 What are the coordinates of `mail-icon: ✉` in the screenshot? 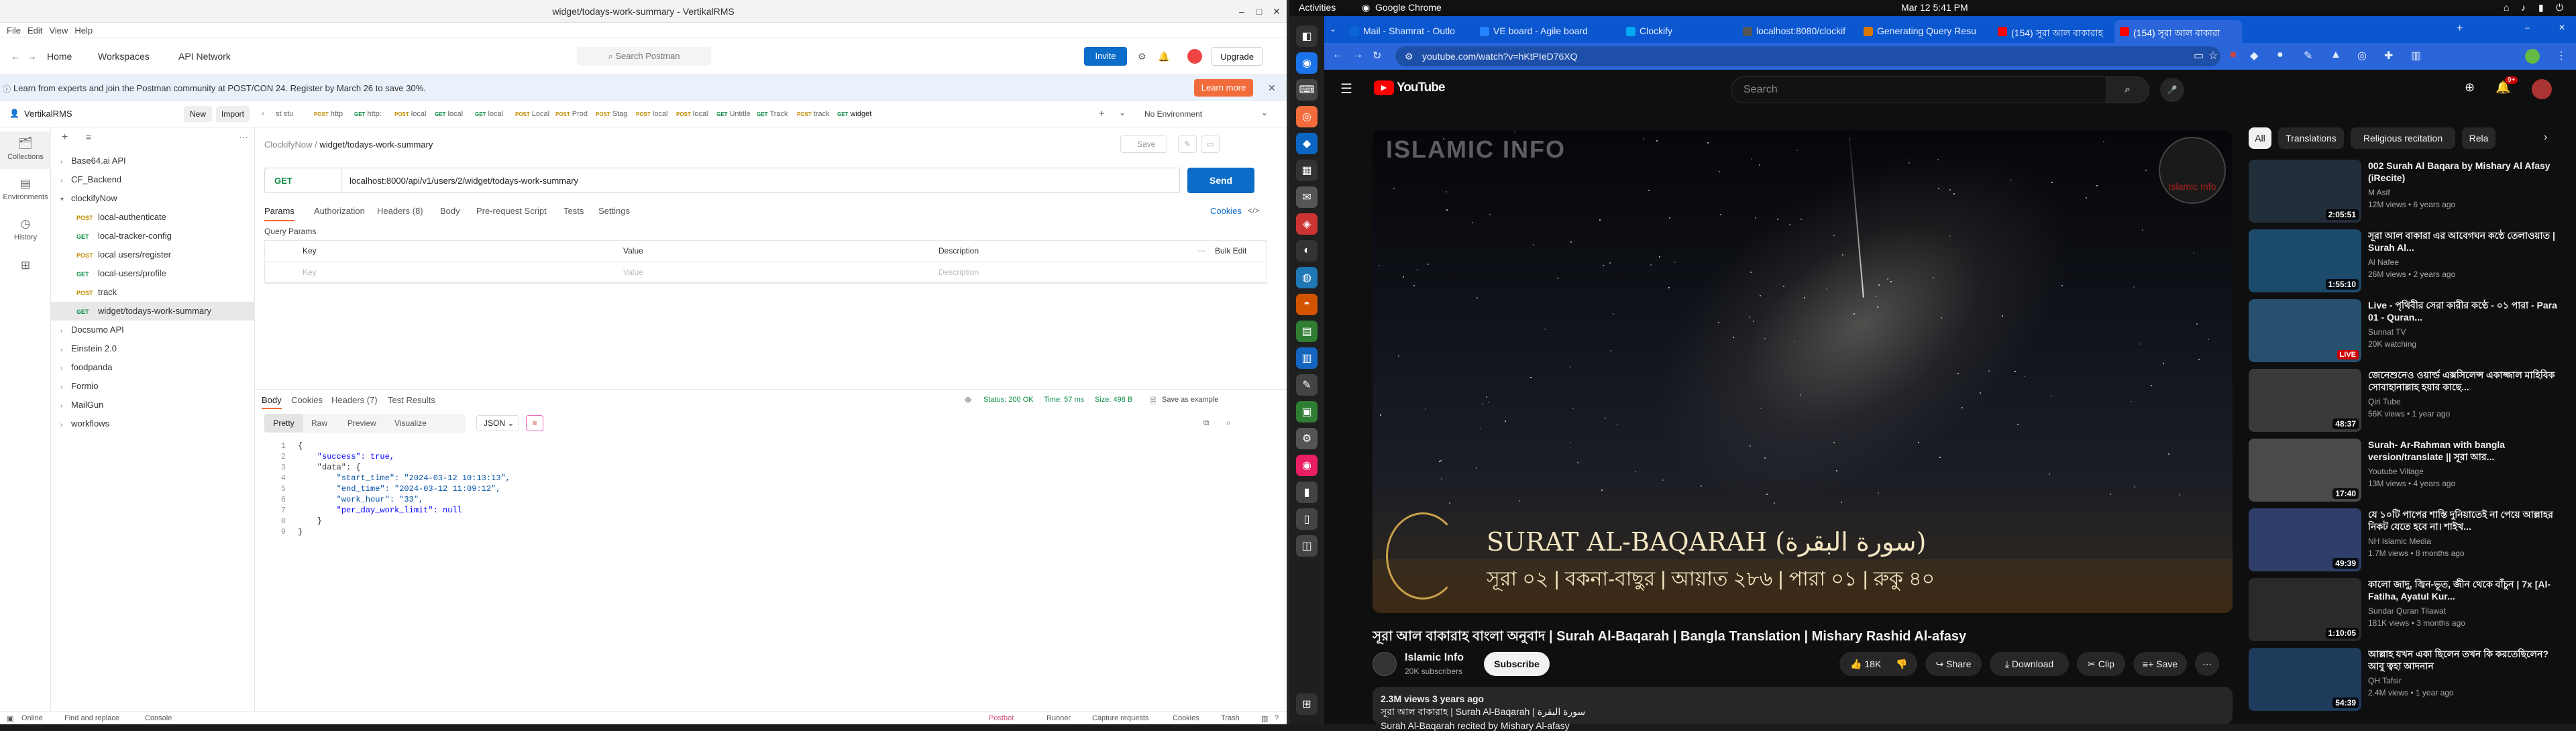 It's located at (1307, 197).